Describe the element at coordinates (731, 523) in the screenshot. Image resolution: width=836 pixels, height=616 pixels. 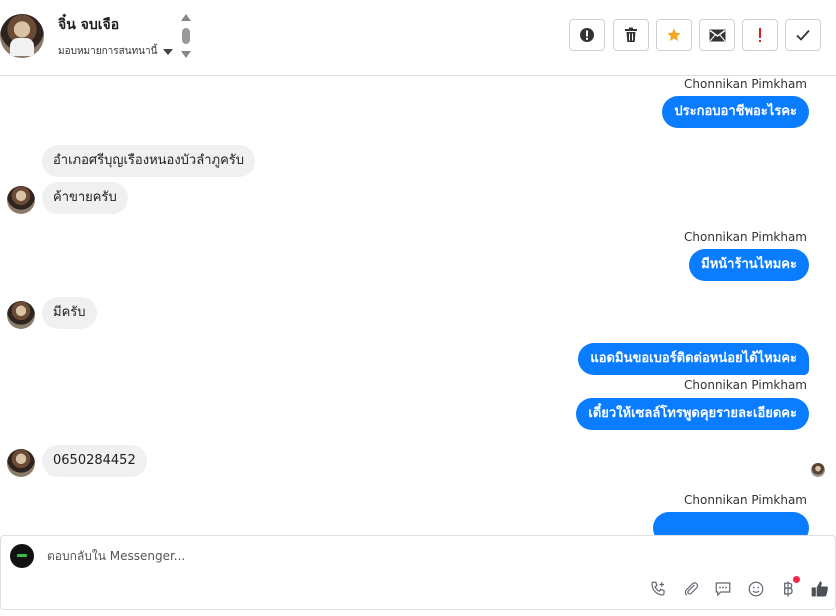
I see `outgoing-message-partial` at that location.